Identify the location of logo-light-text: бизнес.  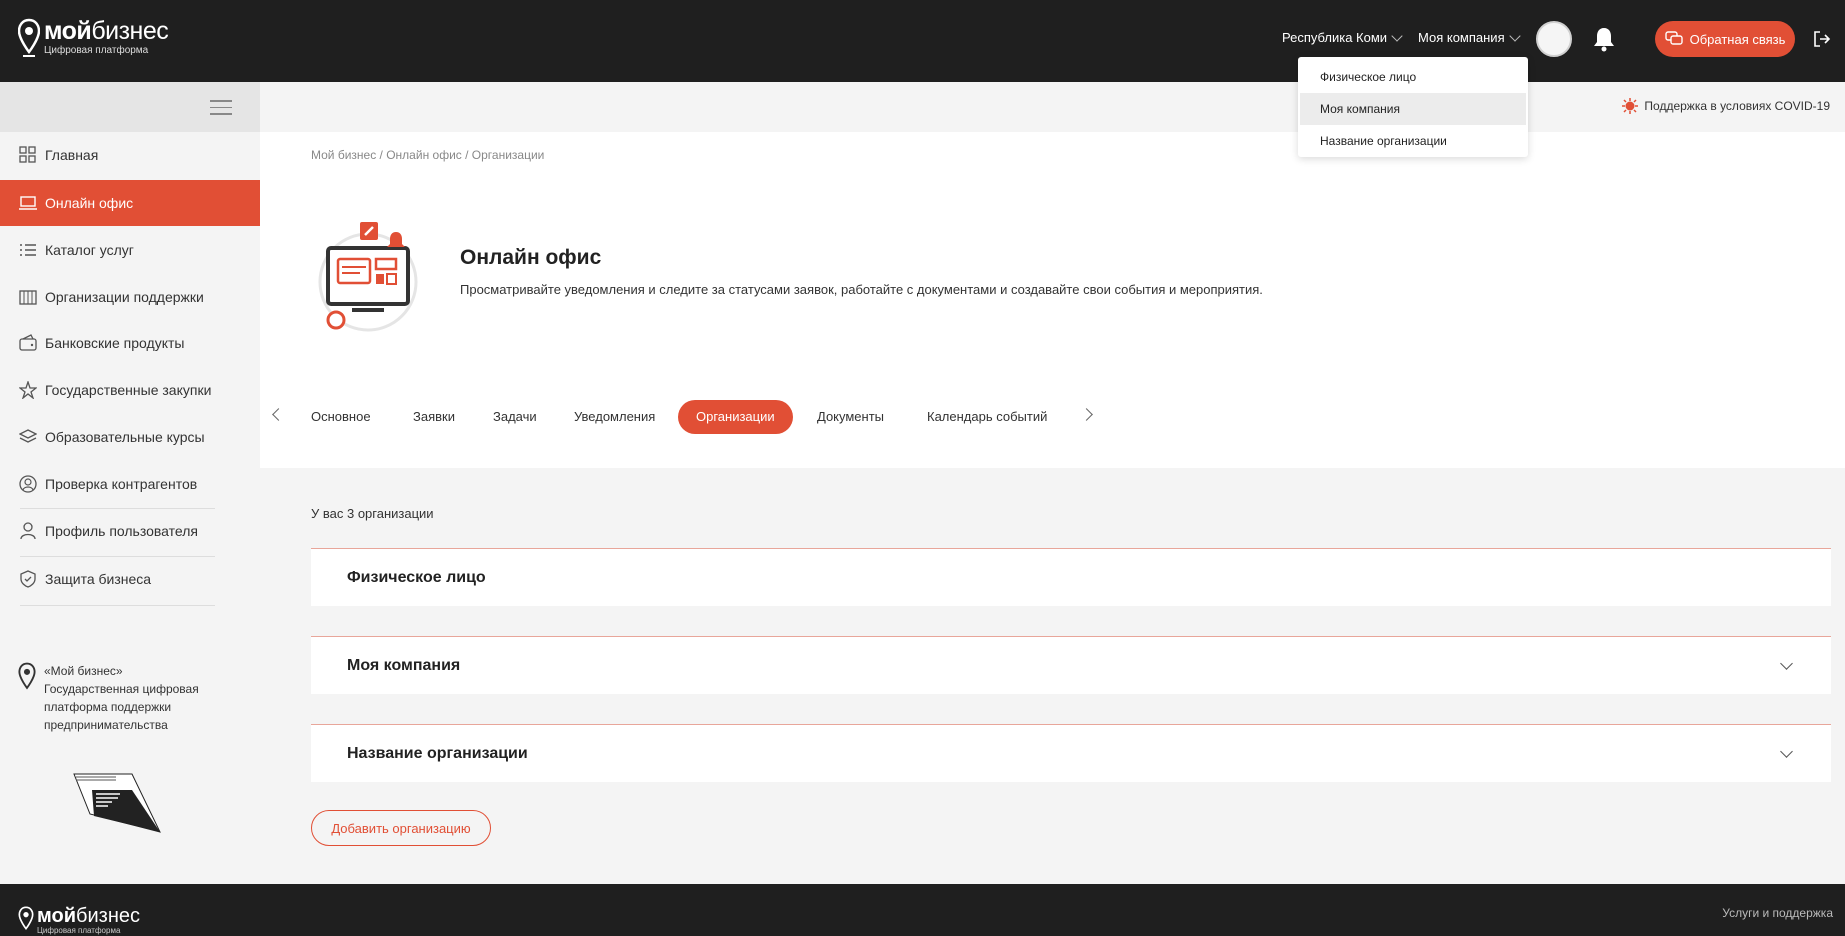
(130, 31).